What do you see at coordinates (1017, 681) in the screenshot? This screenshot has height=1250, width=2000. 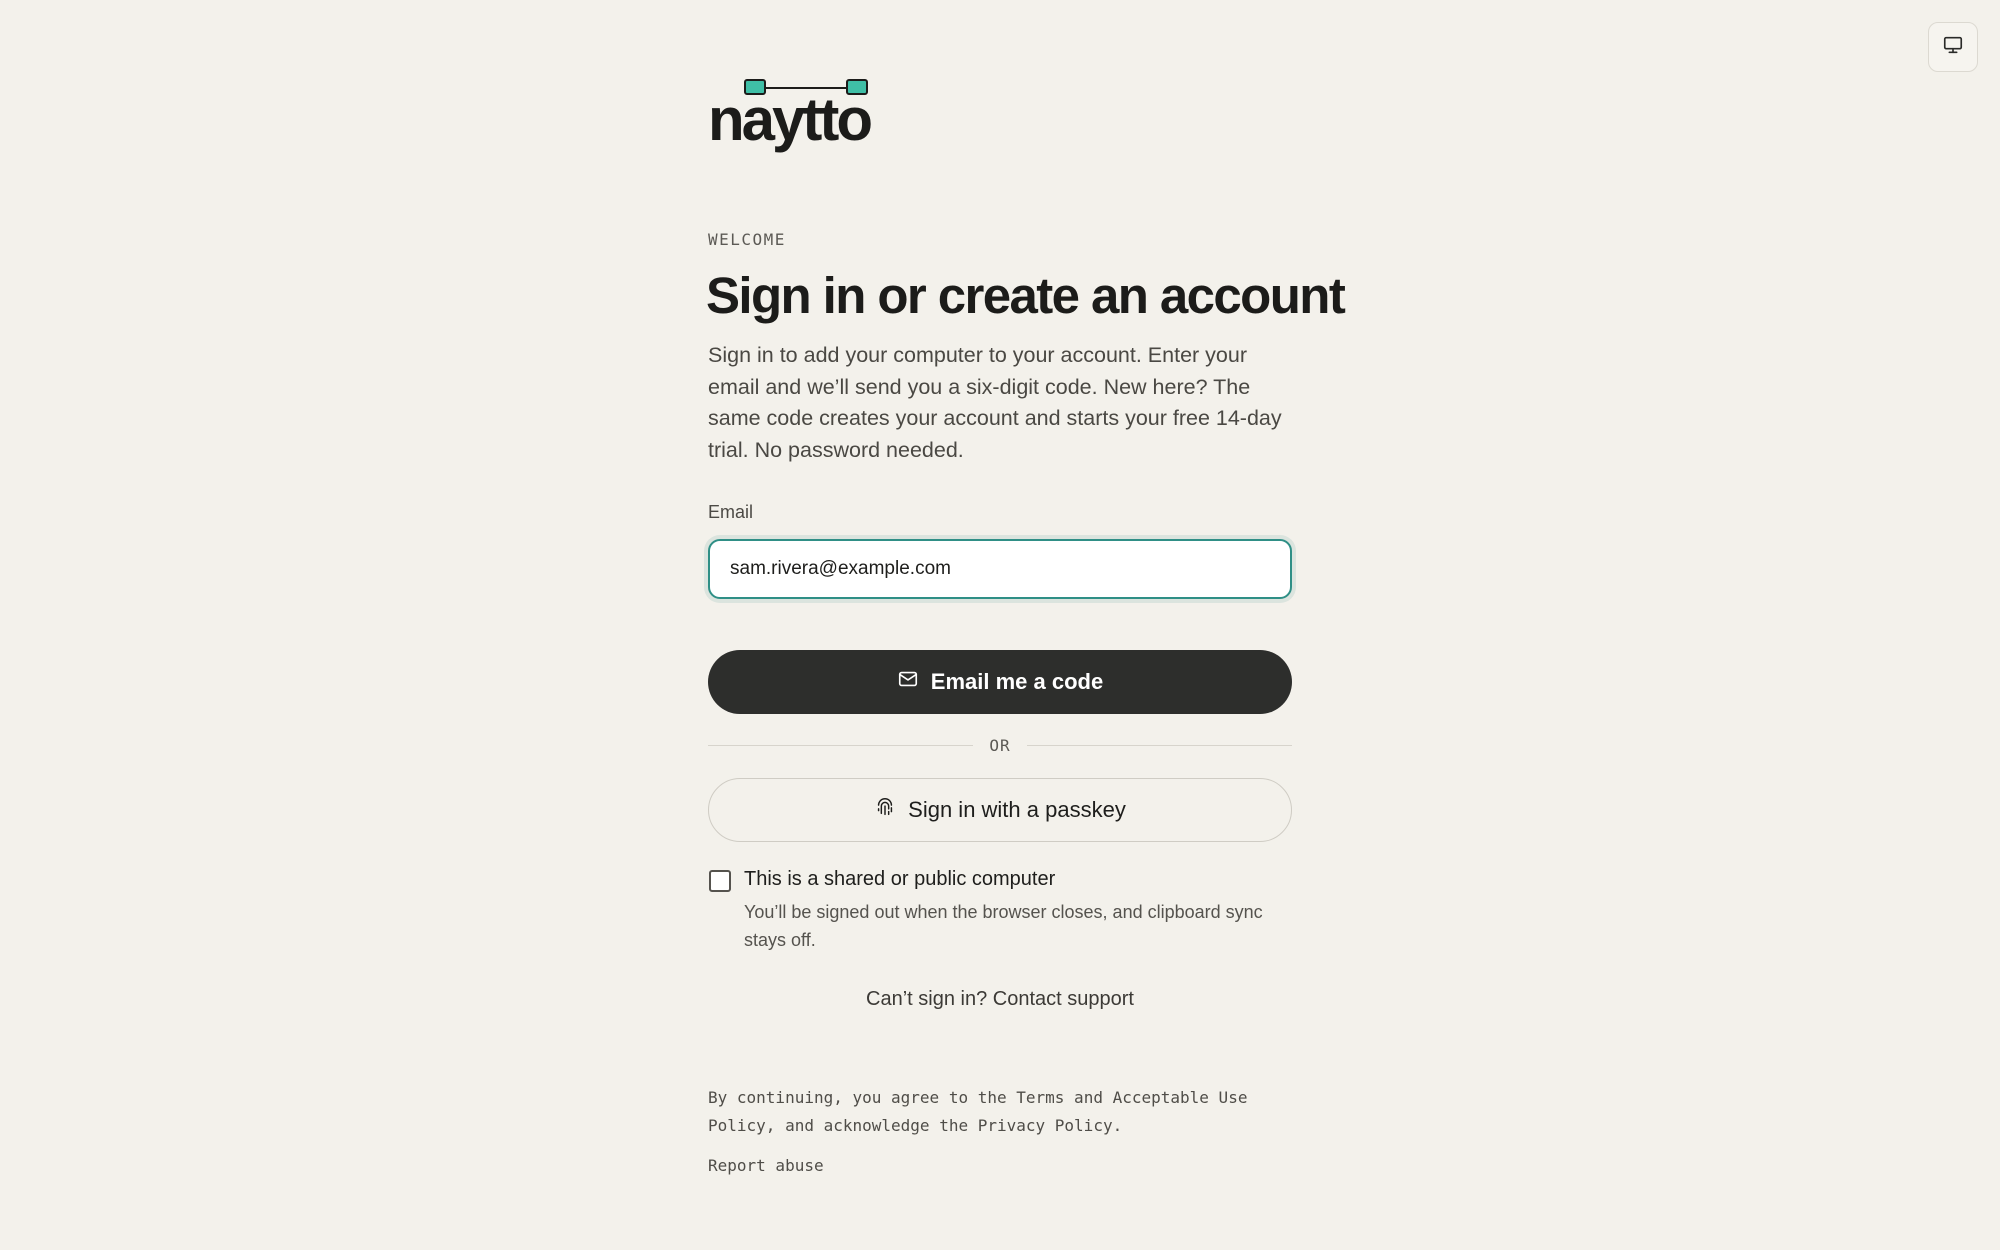 I see `email-code-label: Email me a code` at bounding box center [1017, 681].